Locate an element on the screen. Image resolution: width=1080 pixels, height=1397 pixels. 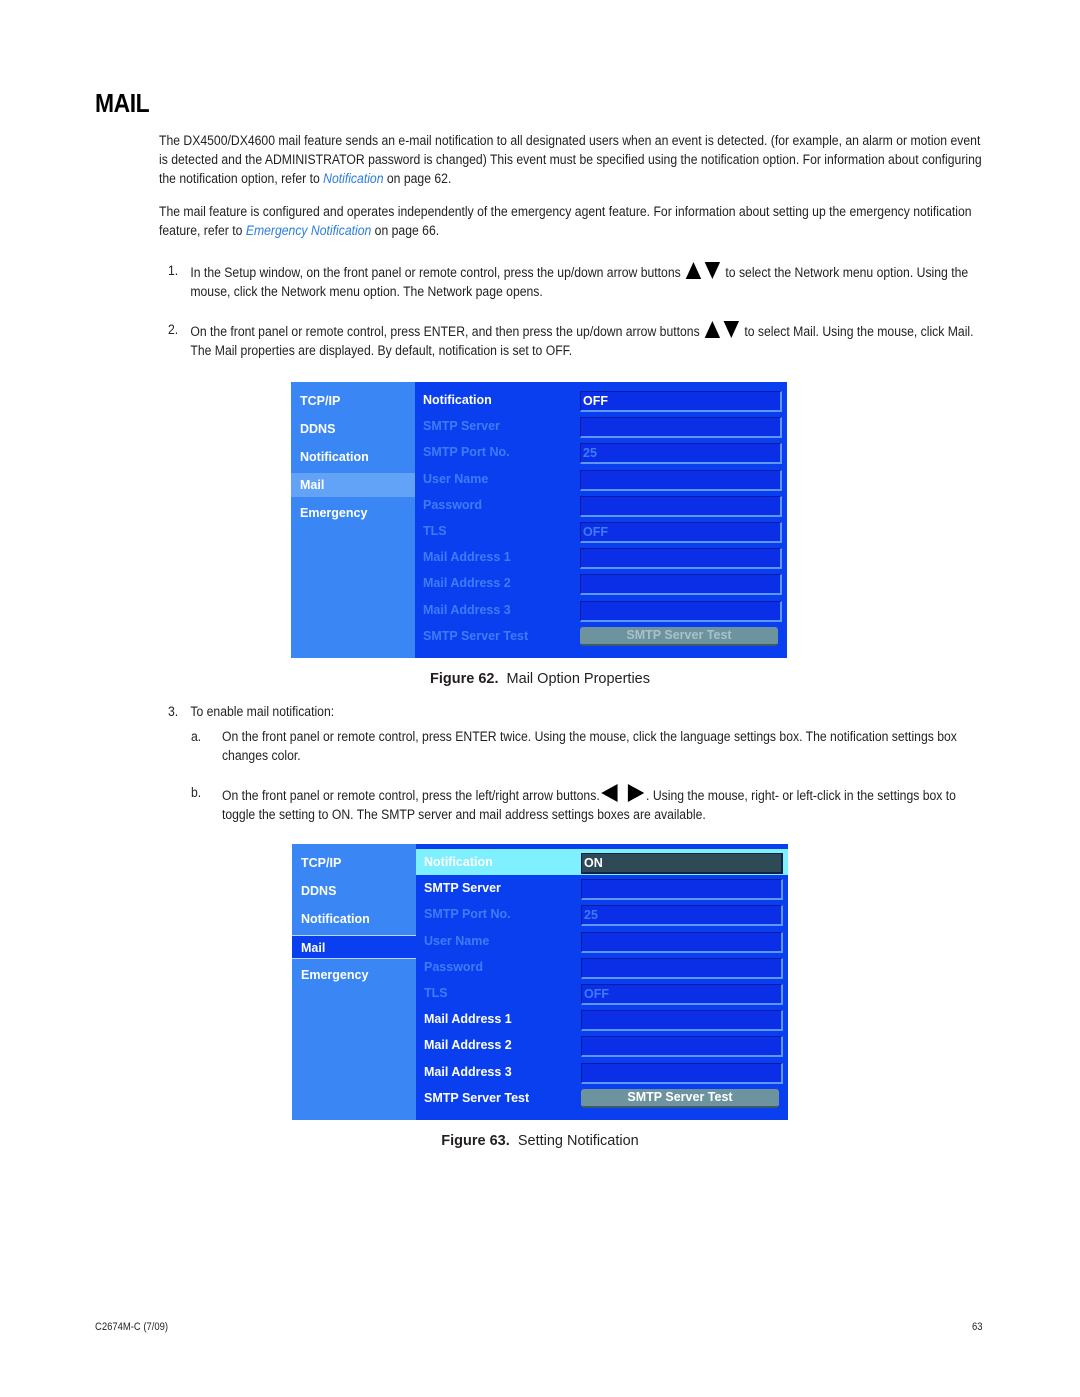
document-id: C2674M-C (7/09) is located at coordinates (132, 1327).